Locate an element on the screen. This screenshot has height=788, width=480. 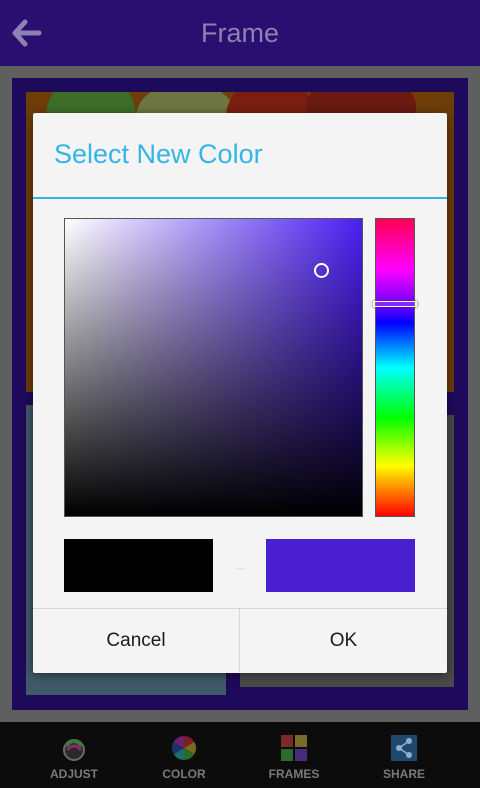
adjust-button: ADJUST is located at coordinates (74, 755).